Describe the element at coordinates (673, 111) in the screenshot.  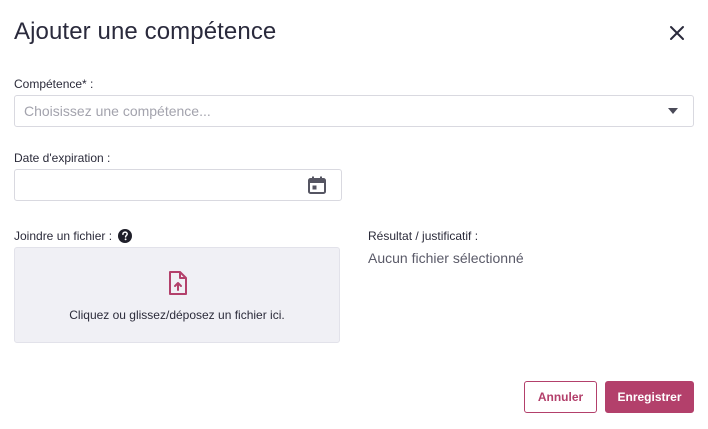
I see `caret-down-icon` at that location.